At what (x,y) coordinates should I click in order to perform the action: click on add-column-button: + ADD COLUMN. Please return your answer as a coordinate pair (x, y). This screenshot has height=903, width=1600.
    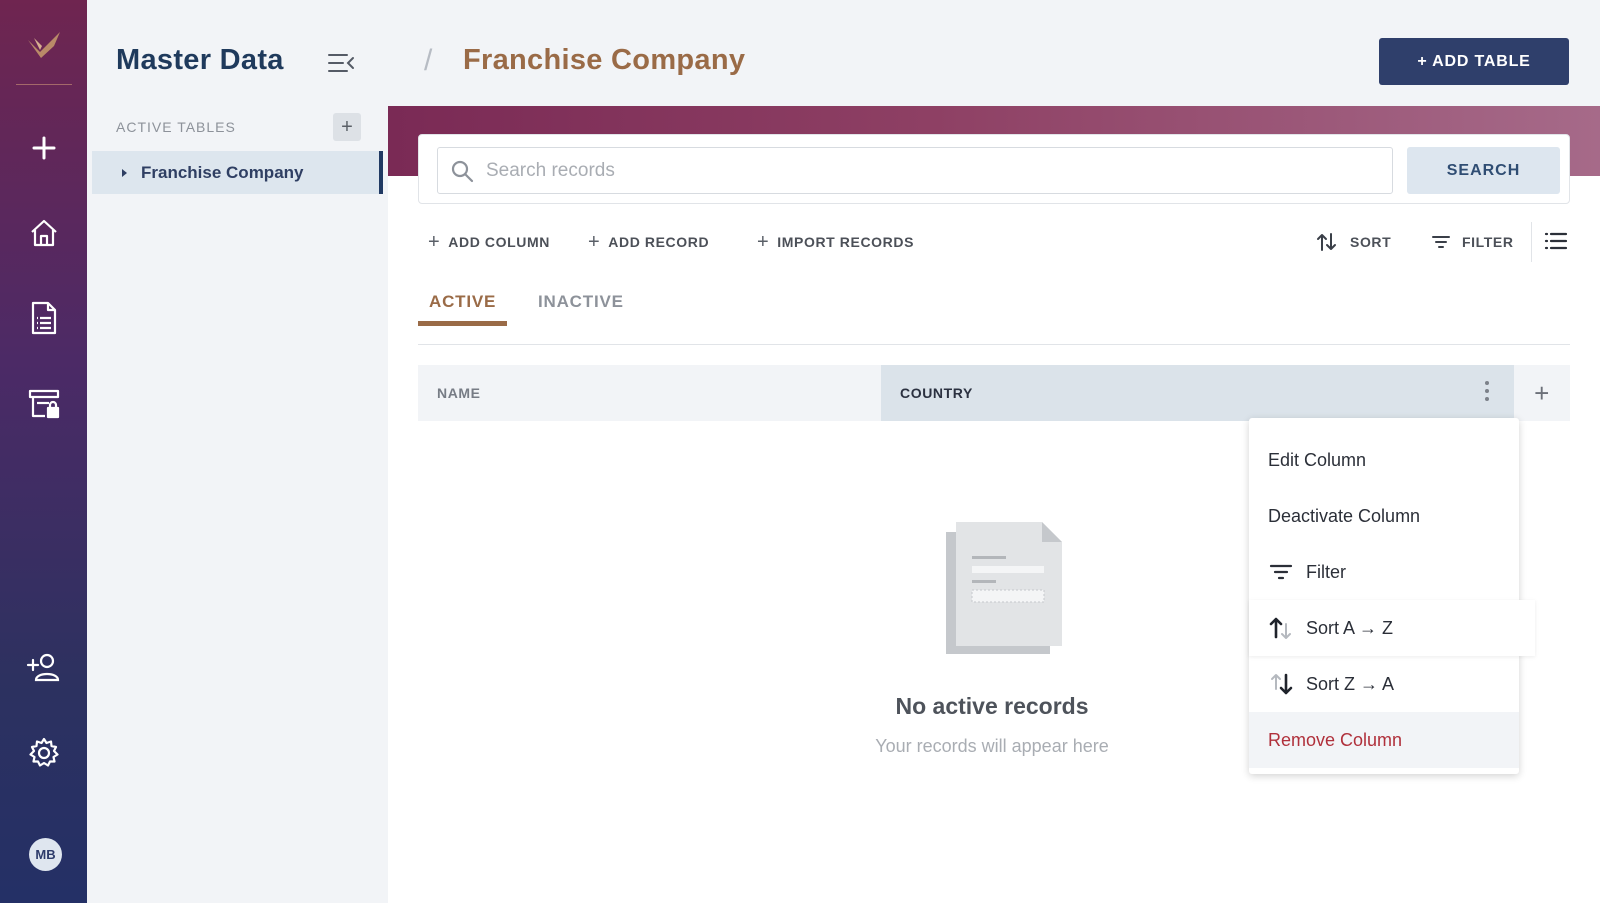
    Looking at the image, I should click on (489, 242).